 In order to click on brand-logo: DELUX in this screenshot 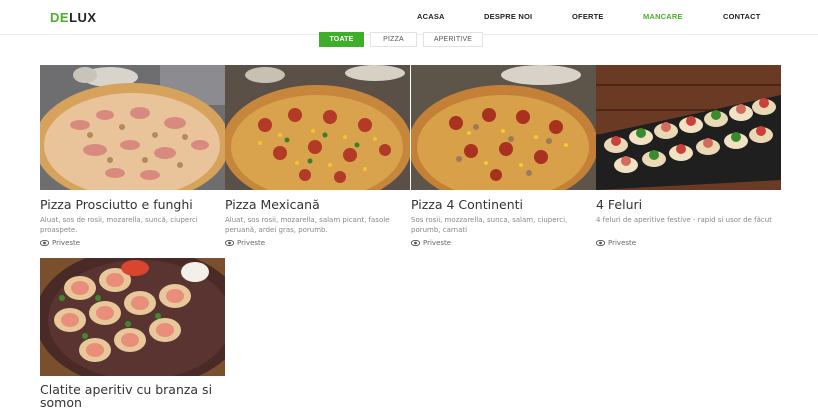, I will do `click(73, 17)`.